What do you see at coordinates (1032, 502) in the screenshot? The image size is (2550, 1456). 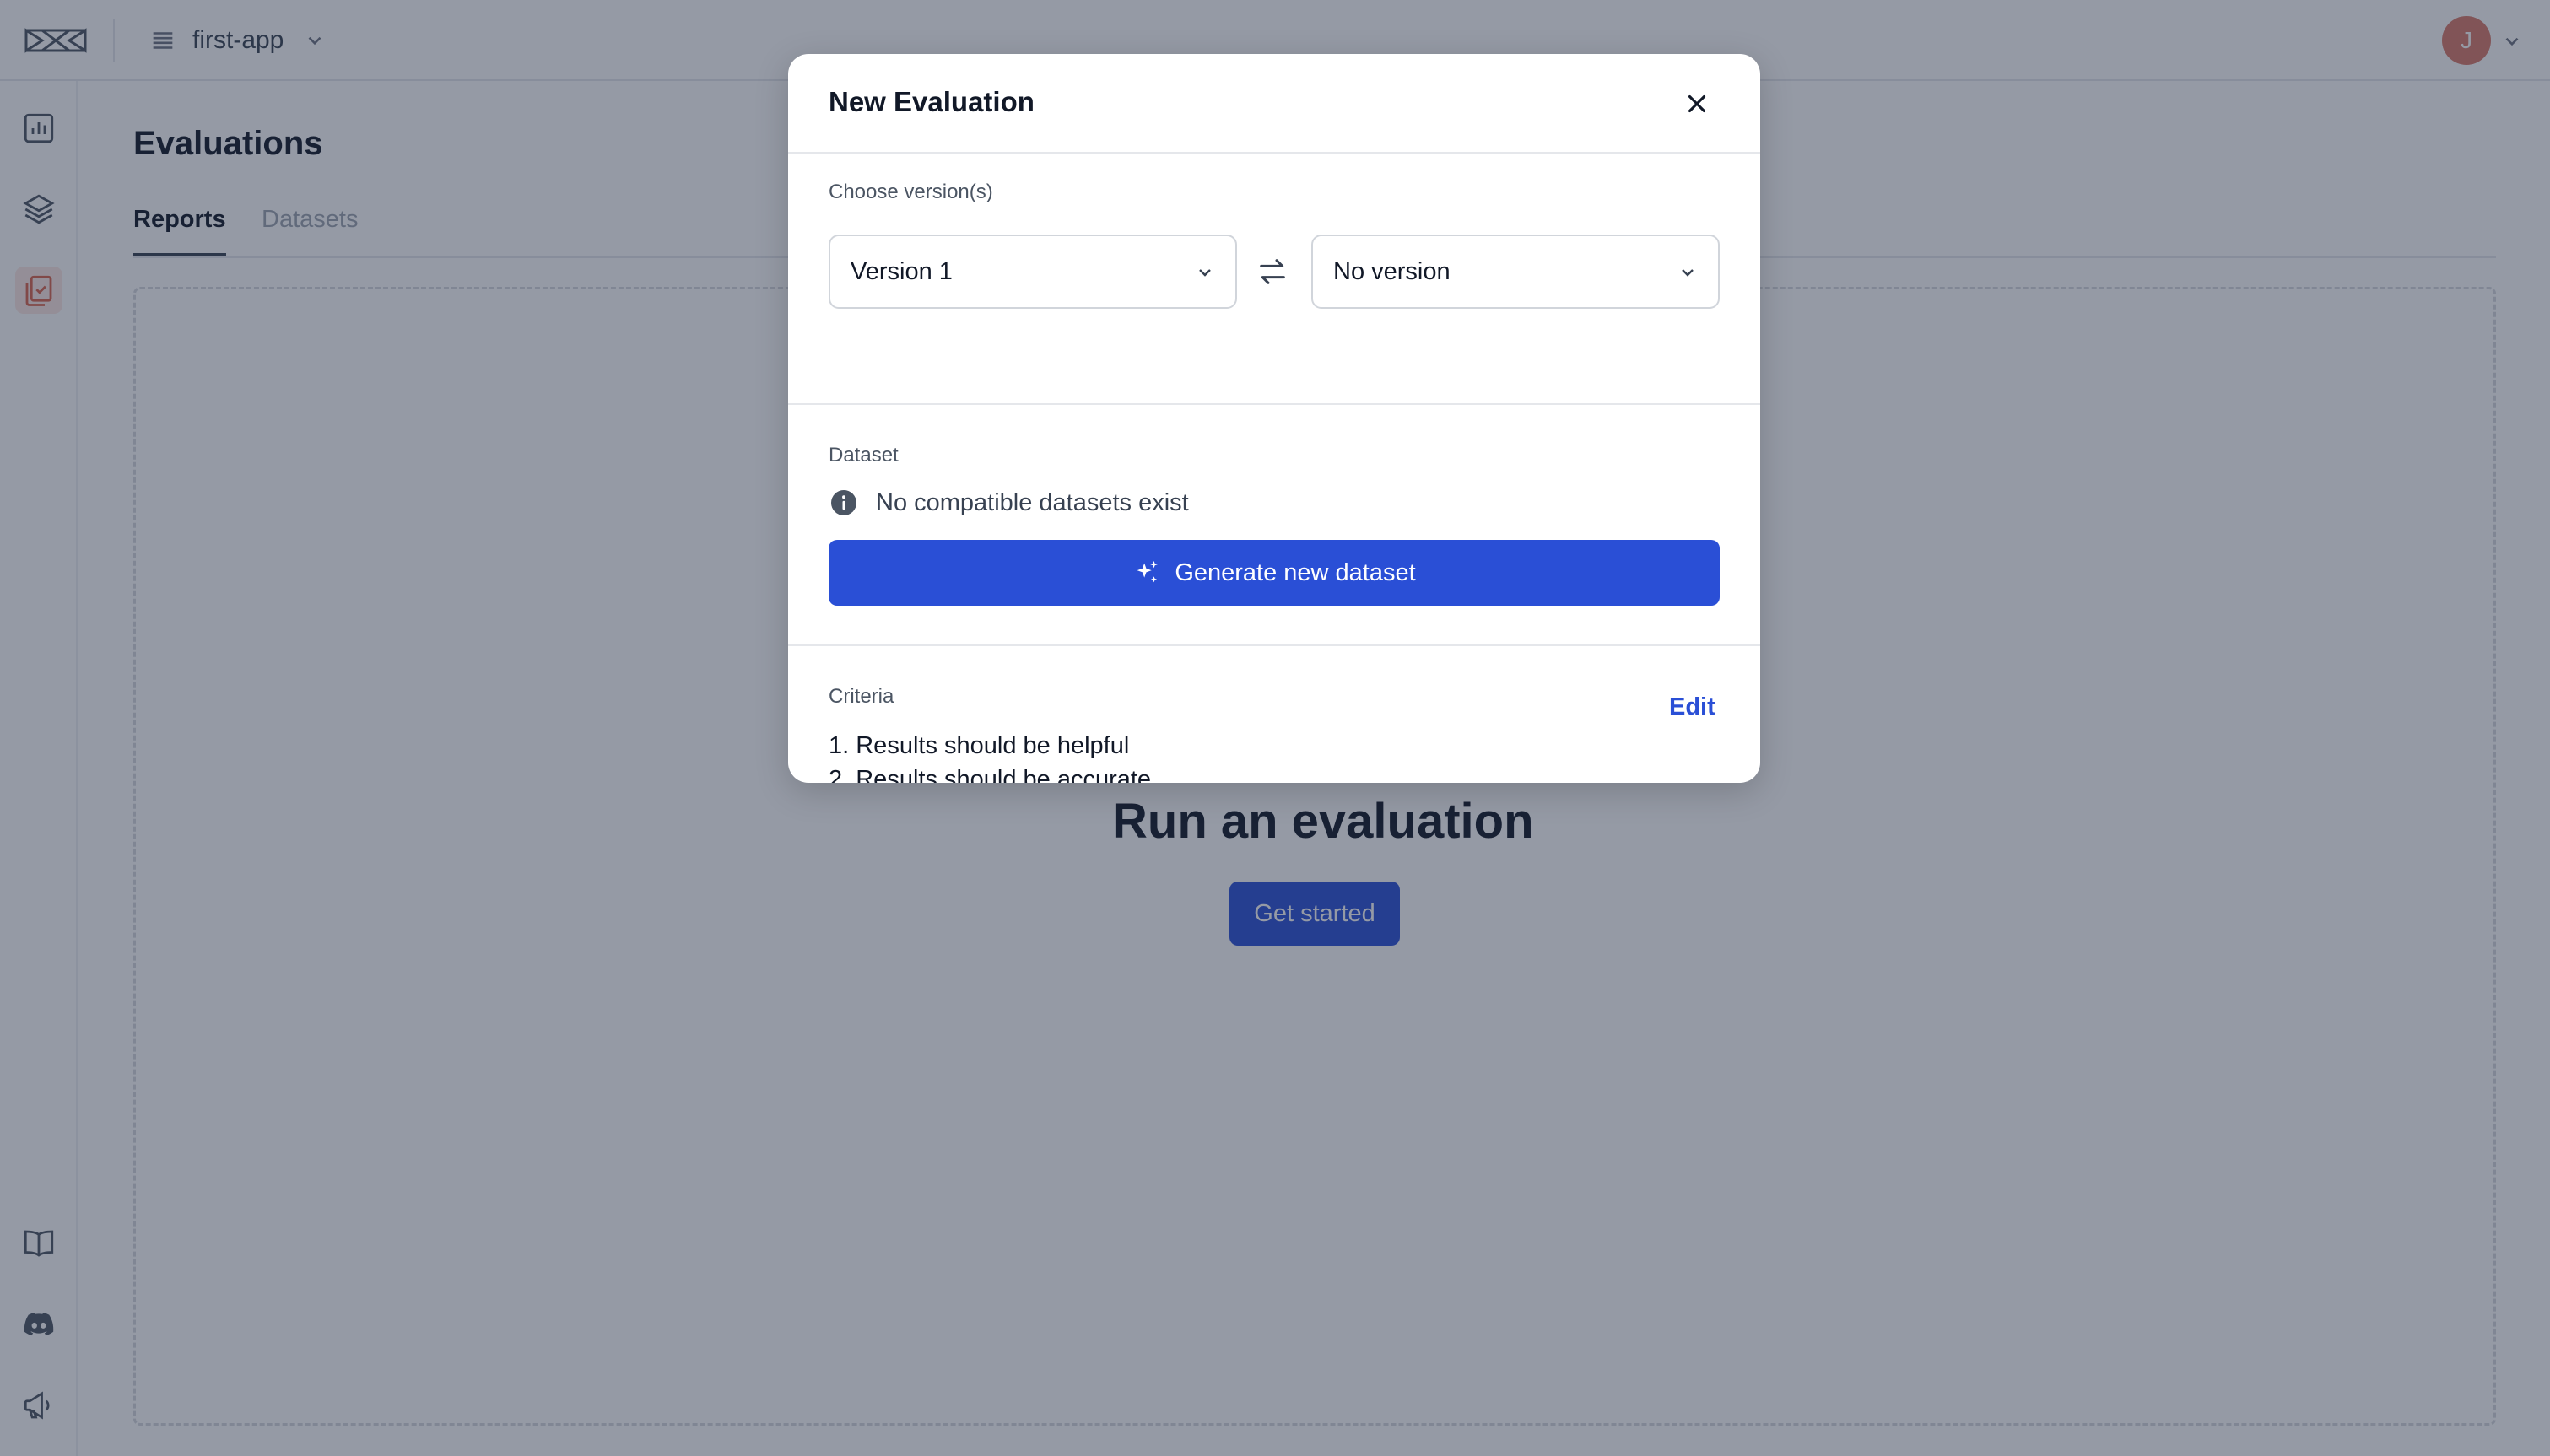 I see `dataset-message-text: No compatible datasets exist` at bounding box center [1032, 502].